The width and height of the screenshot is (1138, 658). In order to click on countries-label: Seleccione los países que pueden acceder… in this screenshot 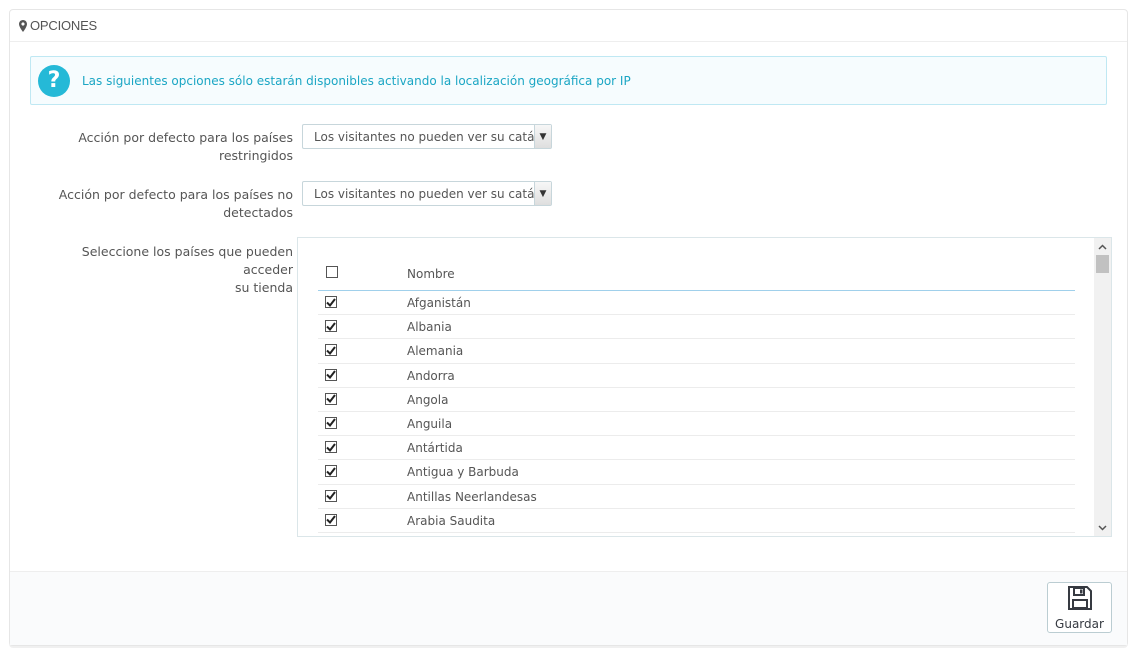, I will do `click(161, 270)`.